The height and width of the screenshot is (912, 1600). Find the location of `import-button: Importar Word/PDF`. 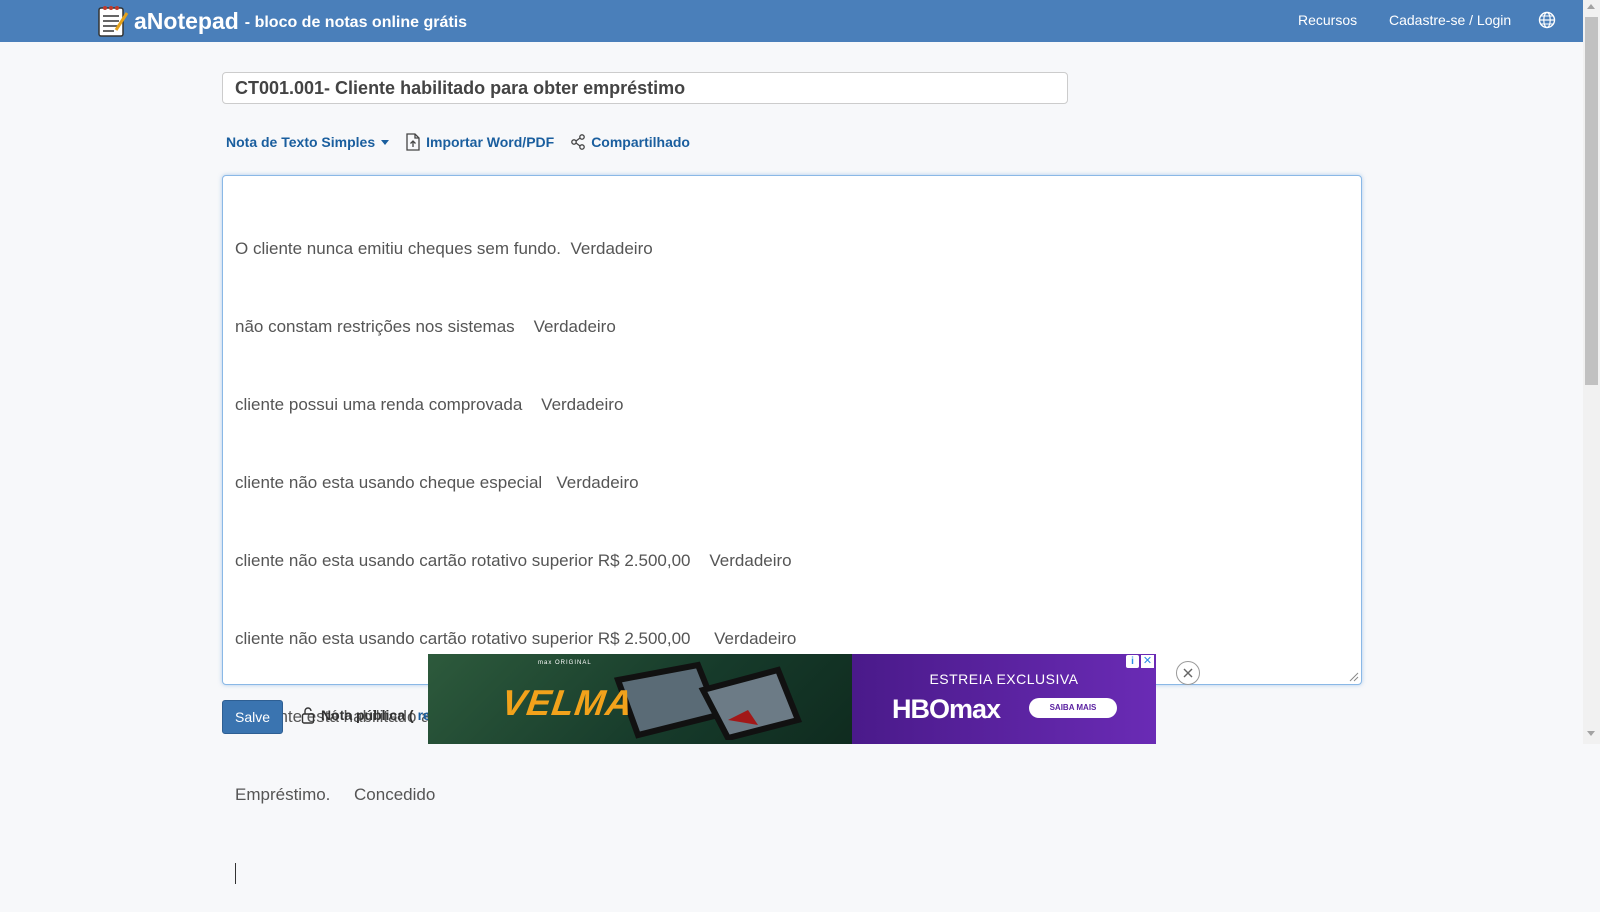

import-button: Importar Word/PDF is located at coordinates (479, 142).